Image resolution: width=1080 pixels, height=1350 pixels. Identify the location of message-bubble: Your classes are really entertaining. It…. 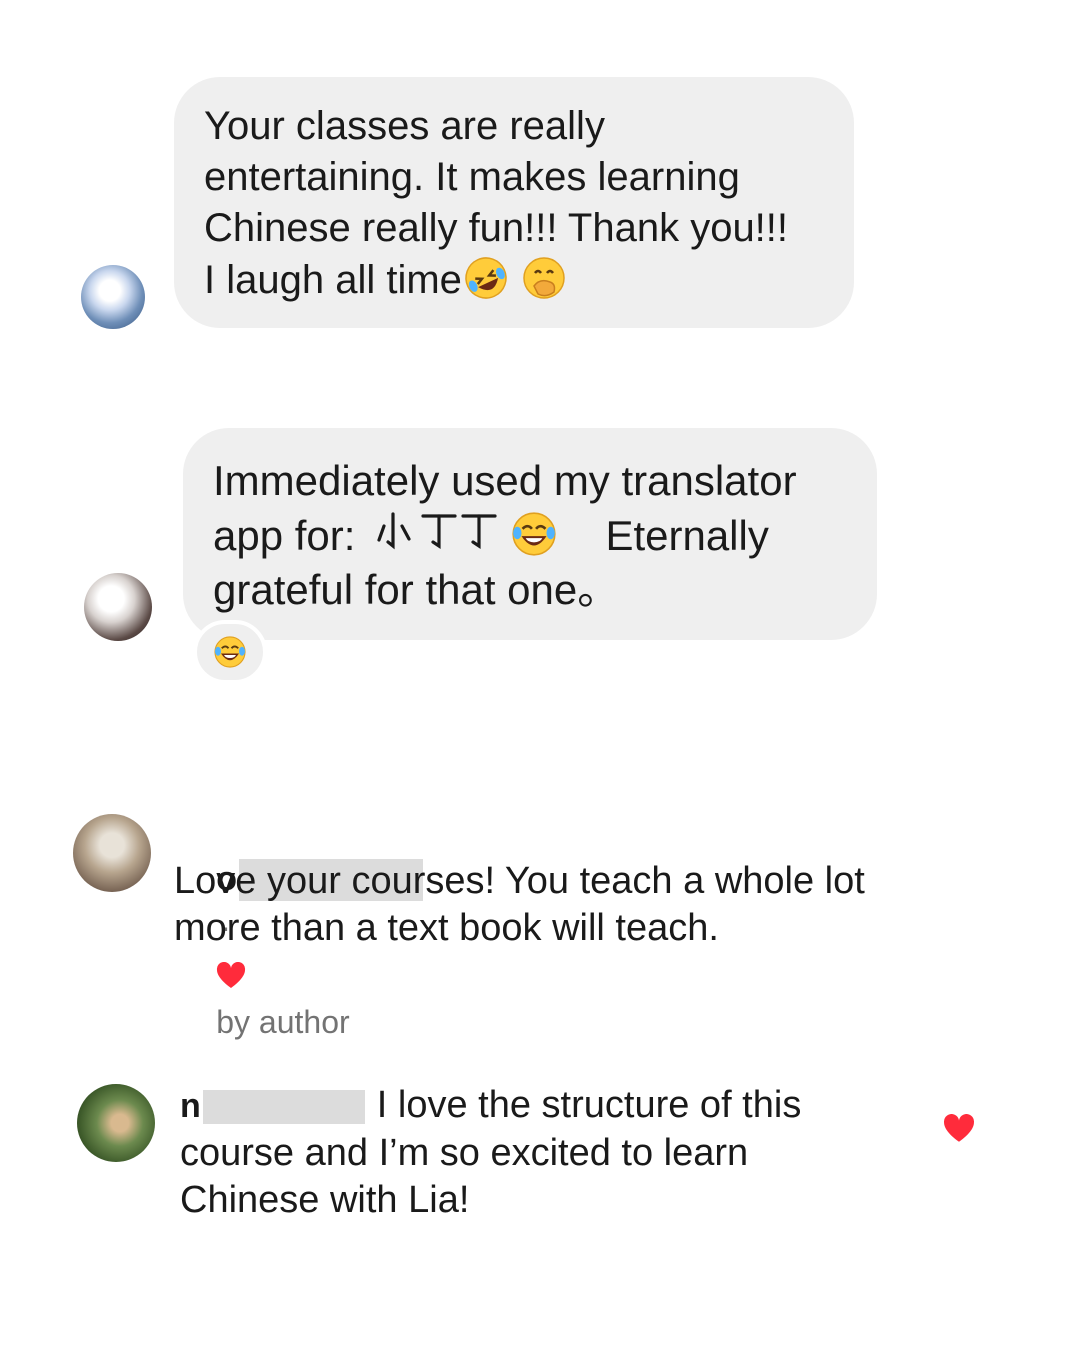
(514, 202).